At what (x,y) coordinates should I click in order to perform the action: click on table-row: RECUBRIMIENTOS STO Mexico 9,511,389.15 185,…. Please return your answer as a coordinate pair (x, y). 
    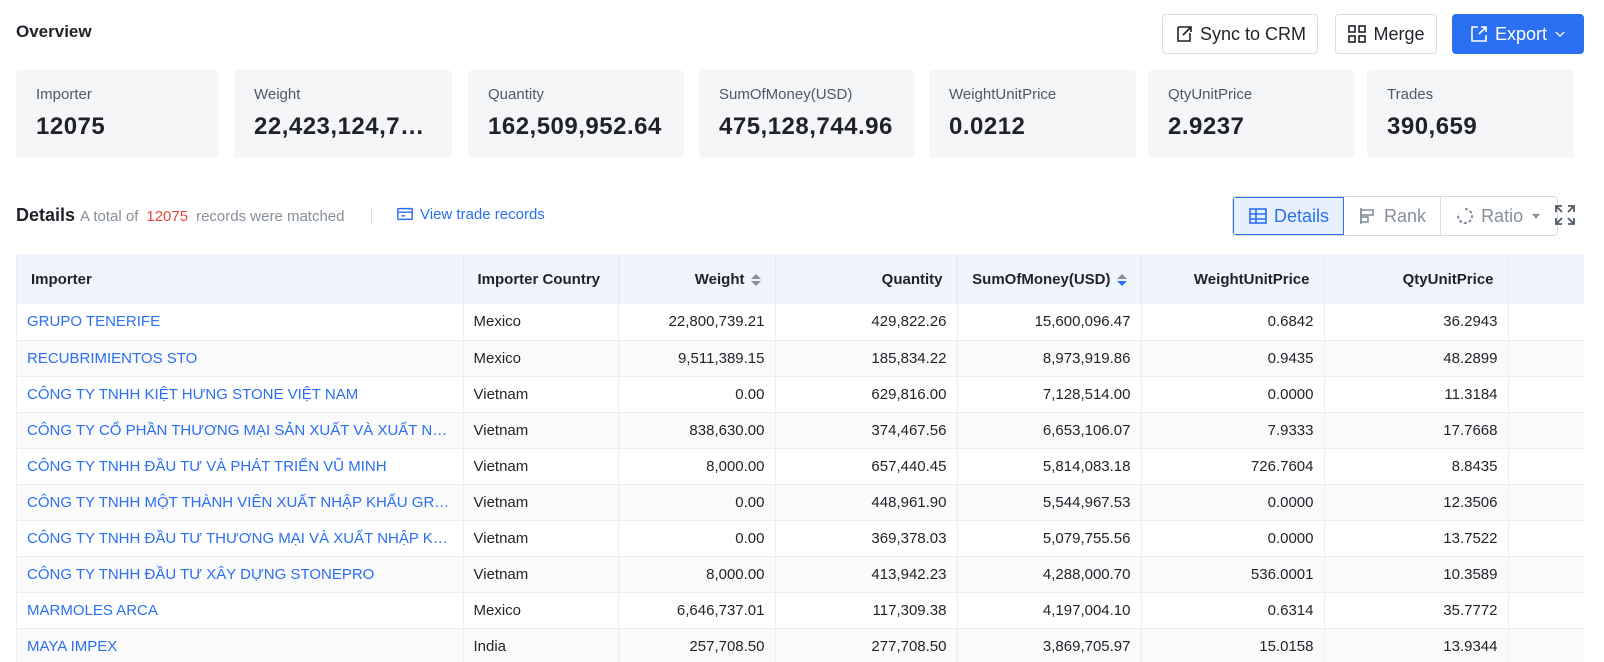
    Looking at the image, I should click on (800, 358).